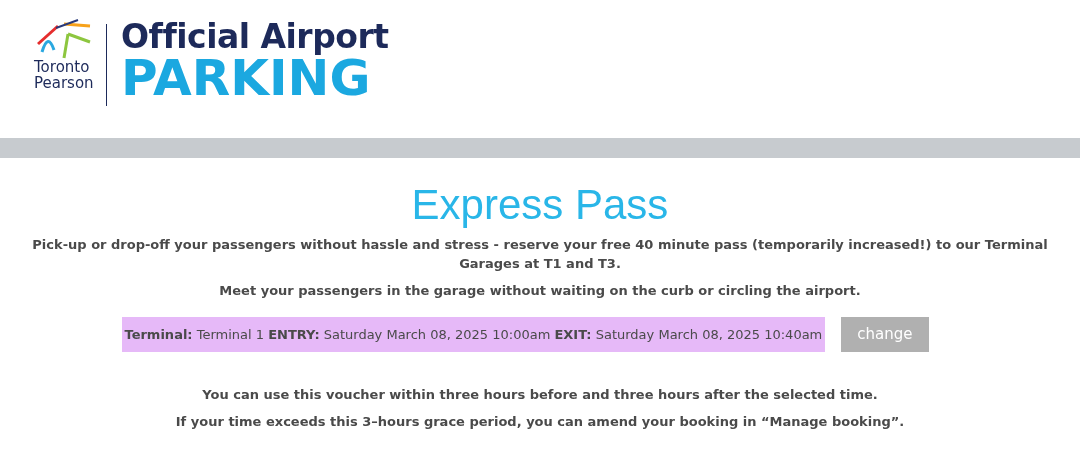 This screenshot has height=469, width=1080. What do you see at coordinates (540, 205) in the screenshot?
I see `page-title: Express Pass` at bounding box center [540, 205].